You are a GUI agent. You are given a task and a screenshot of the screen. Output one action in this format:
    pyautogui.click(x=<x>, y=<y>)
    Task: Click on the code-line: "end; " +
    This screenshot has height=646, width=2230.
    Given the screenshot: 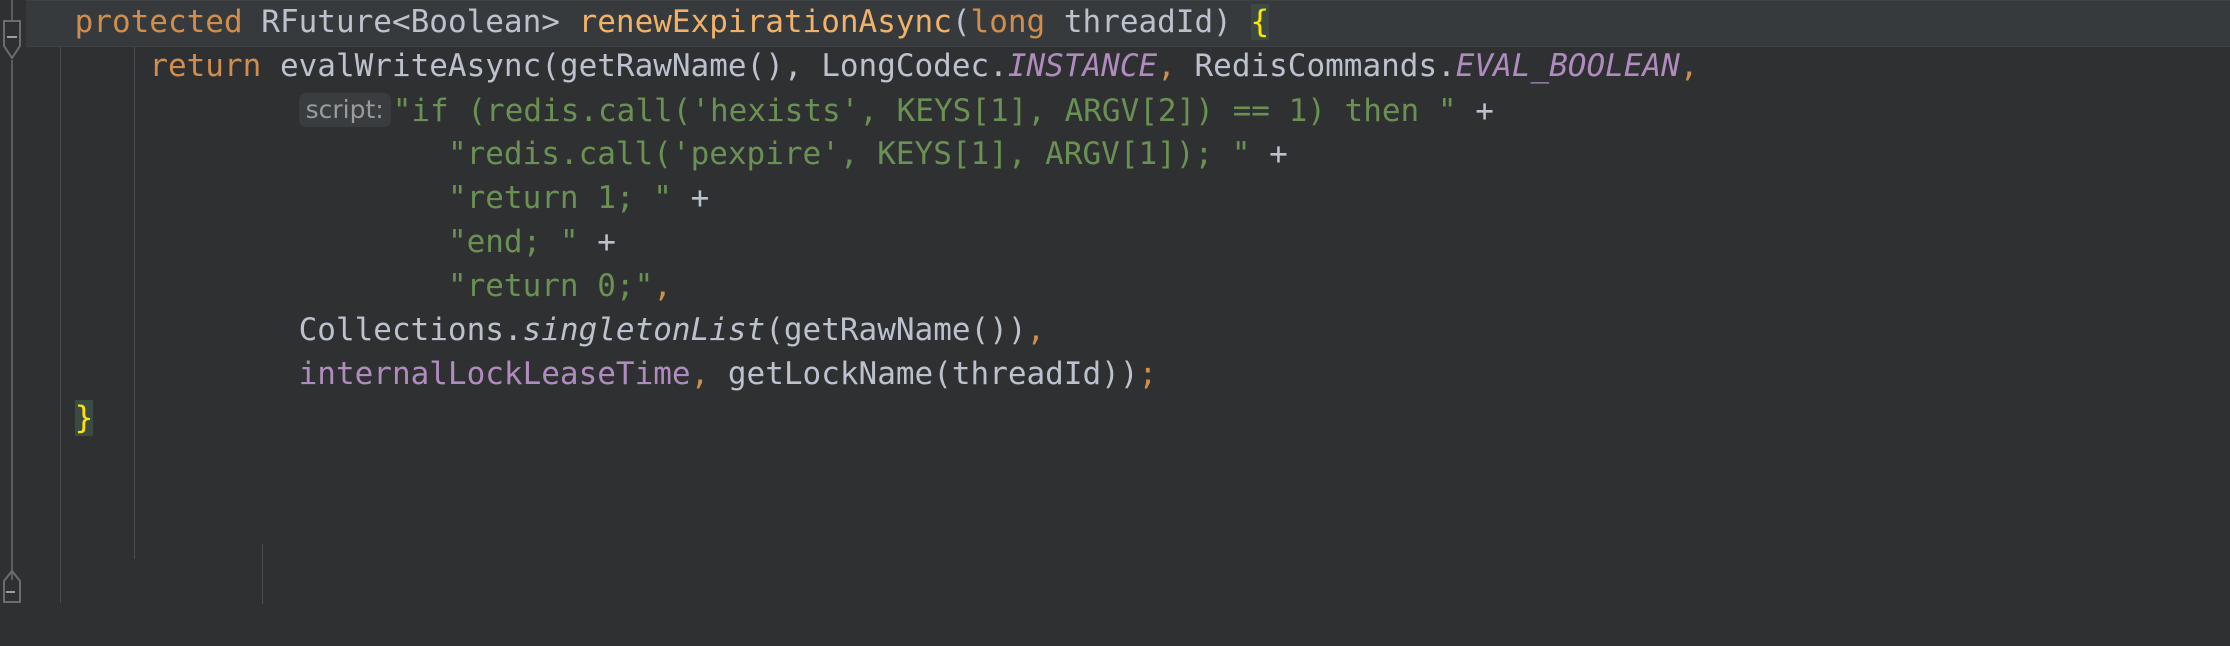 What is the action you would take?
    pyautogui.click(x=849, y=242)
    